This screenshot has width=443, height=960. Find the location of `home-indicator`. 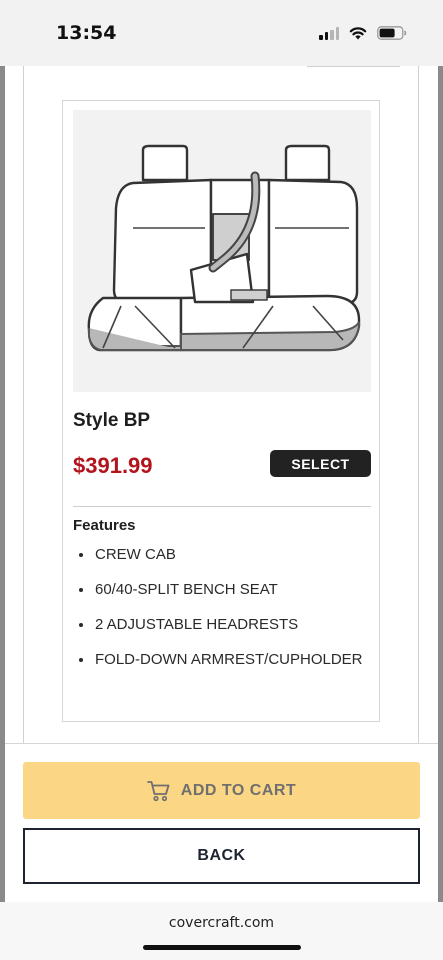

home-indicator is located at coordinates (222, 947).